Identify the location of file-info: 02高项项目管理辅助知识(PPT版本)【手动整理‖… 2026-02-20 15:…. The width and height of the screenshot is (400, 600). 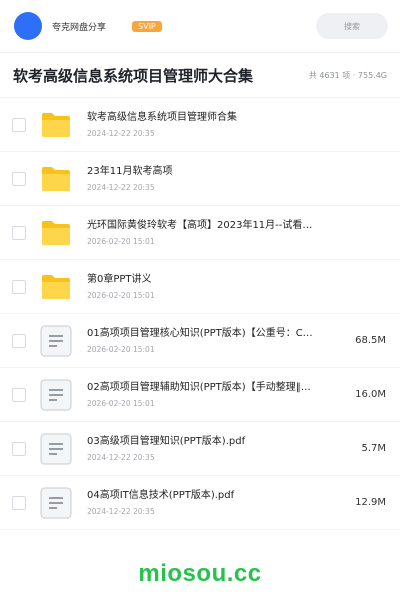
(210, 394).